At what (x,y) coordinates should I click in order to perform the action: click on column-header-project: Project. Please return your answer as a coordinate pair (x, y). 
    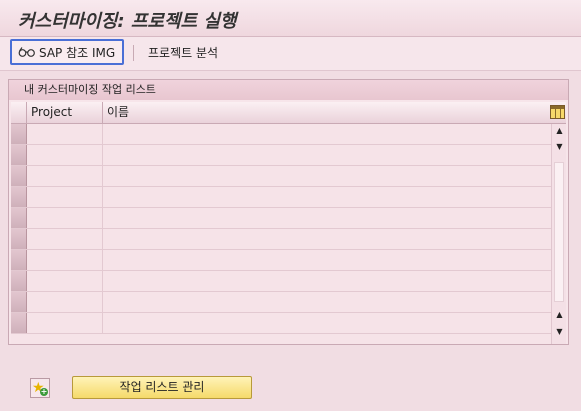
    Looking at the image, I should click on (65, 112).